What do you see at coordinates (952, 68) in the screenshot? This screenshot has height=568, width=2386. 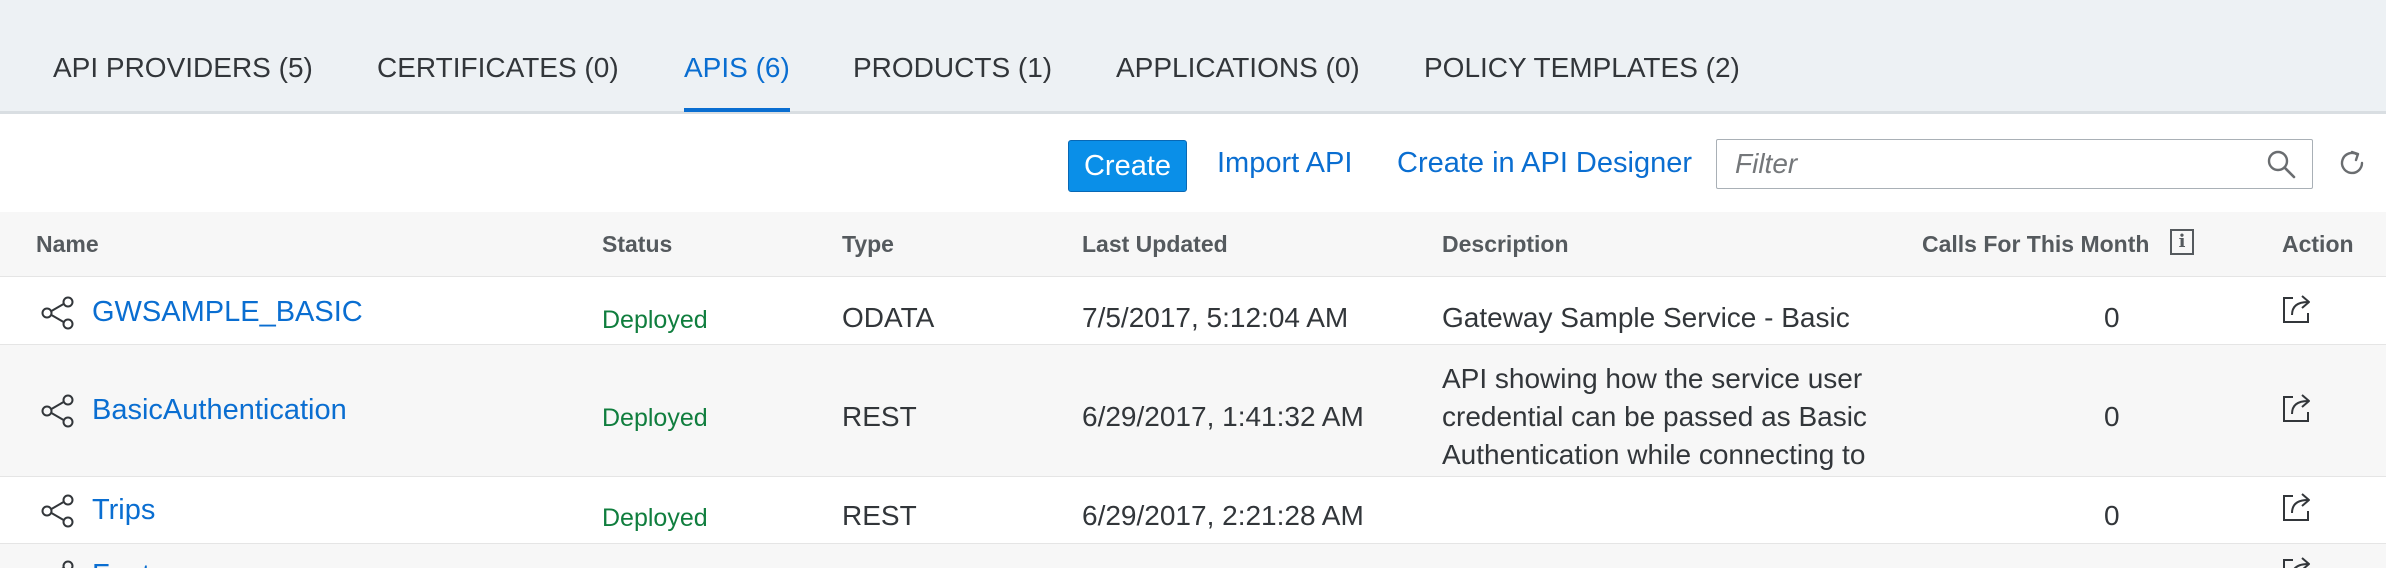 I see `tab-products: PRODUCTS (1)` at bounding box center [952, 68].